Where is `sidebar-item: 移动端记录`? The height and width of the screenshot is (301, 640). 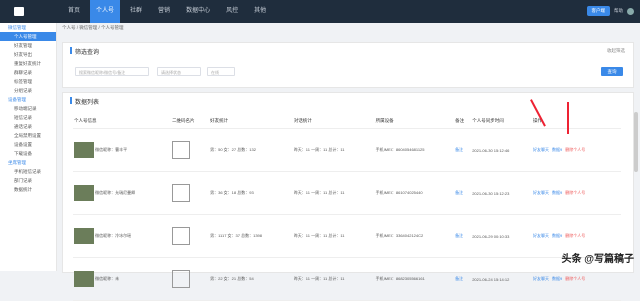
sidebar-item: 移动端记录 is located at coordinates (28, 108).